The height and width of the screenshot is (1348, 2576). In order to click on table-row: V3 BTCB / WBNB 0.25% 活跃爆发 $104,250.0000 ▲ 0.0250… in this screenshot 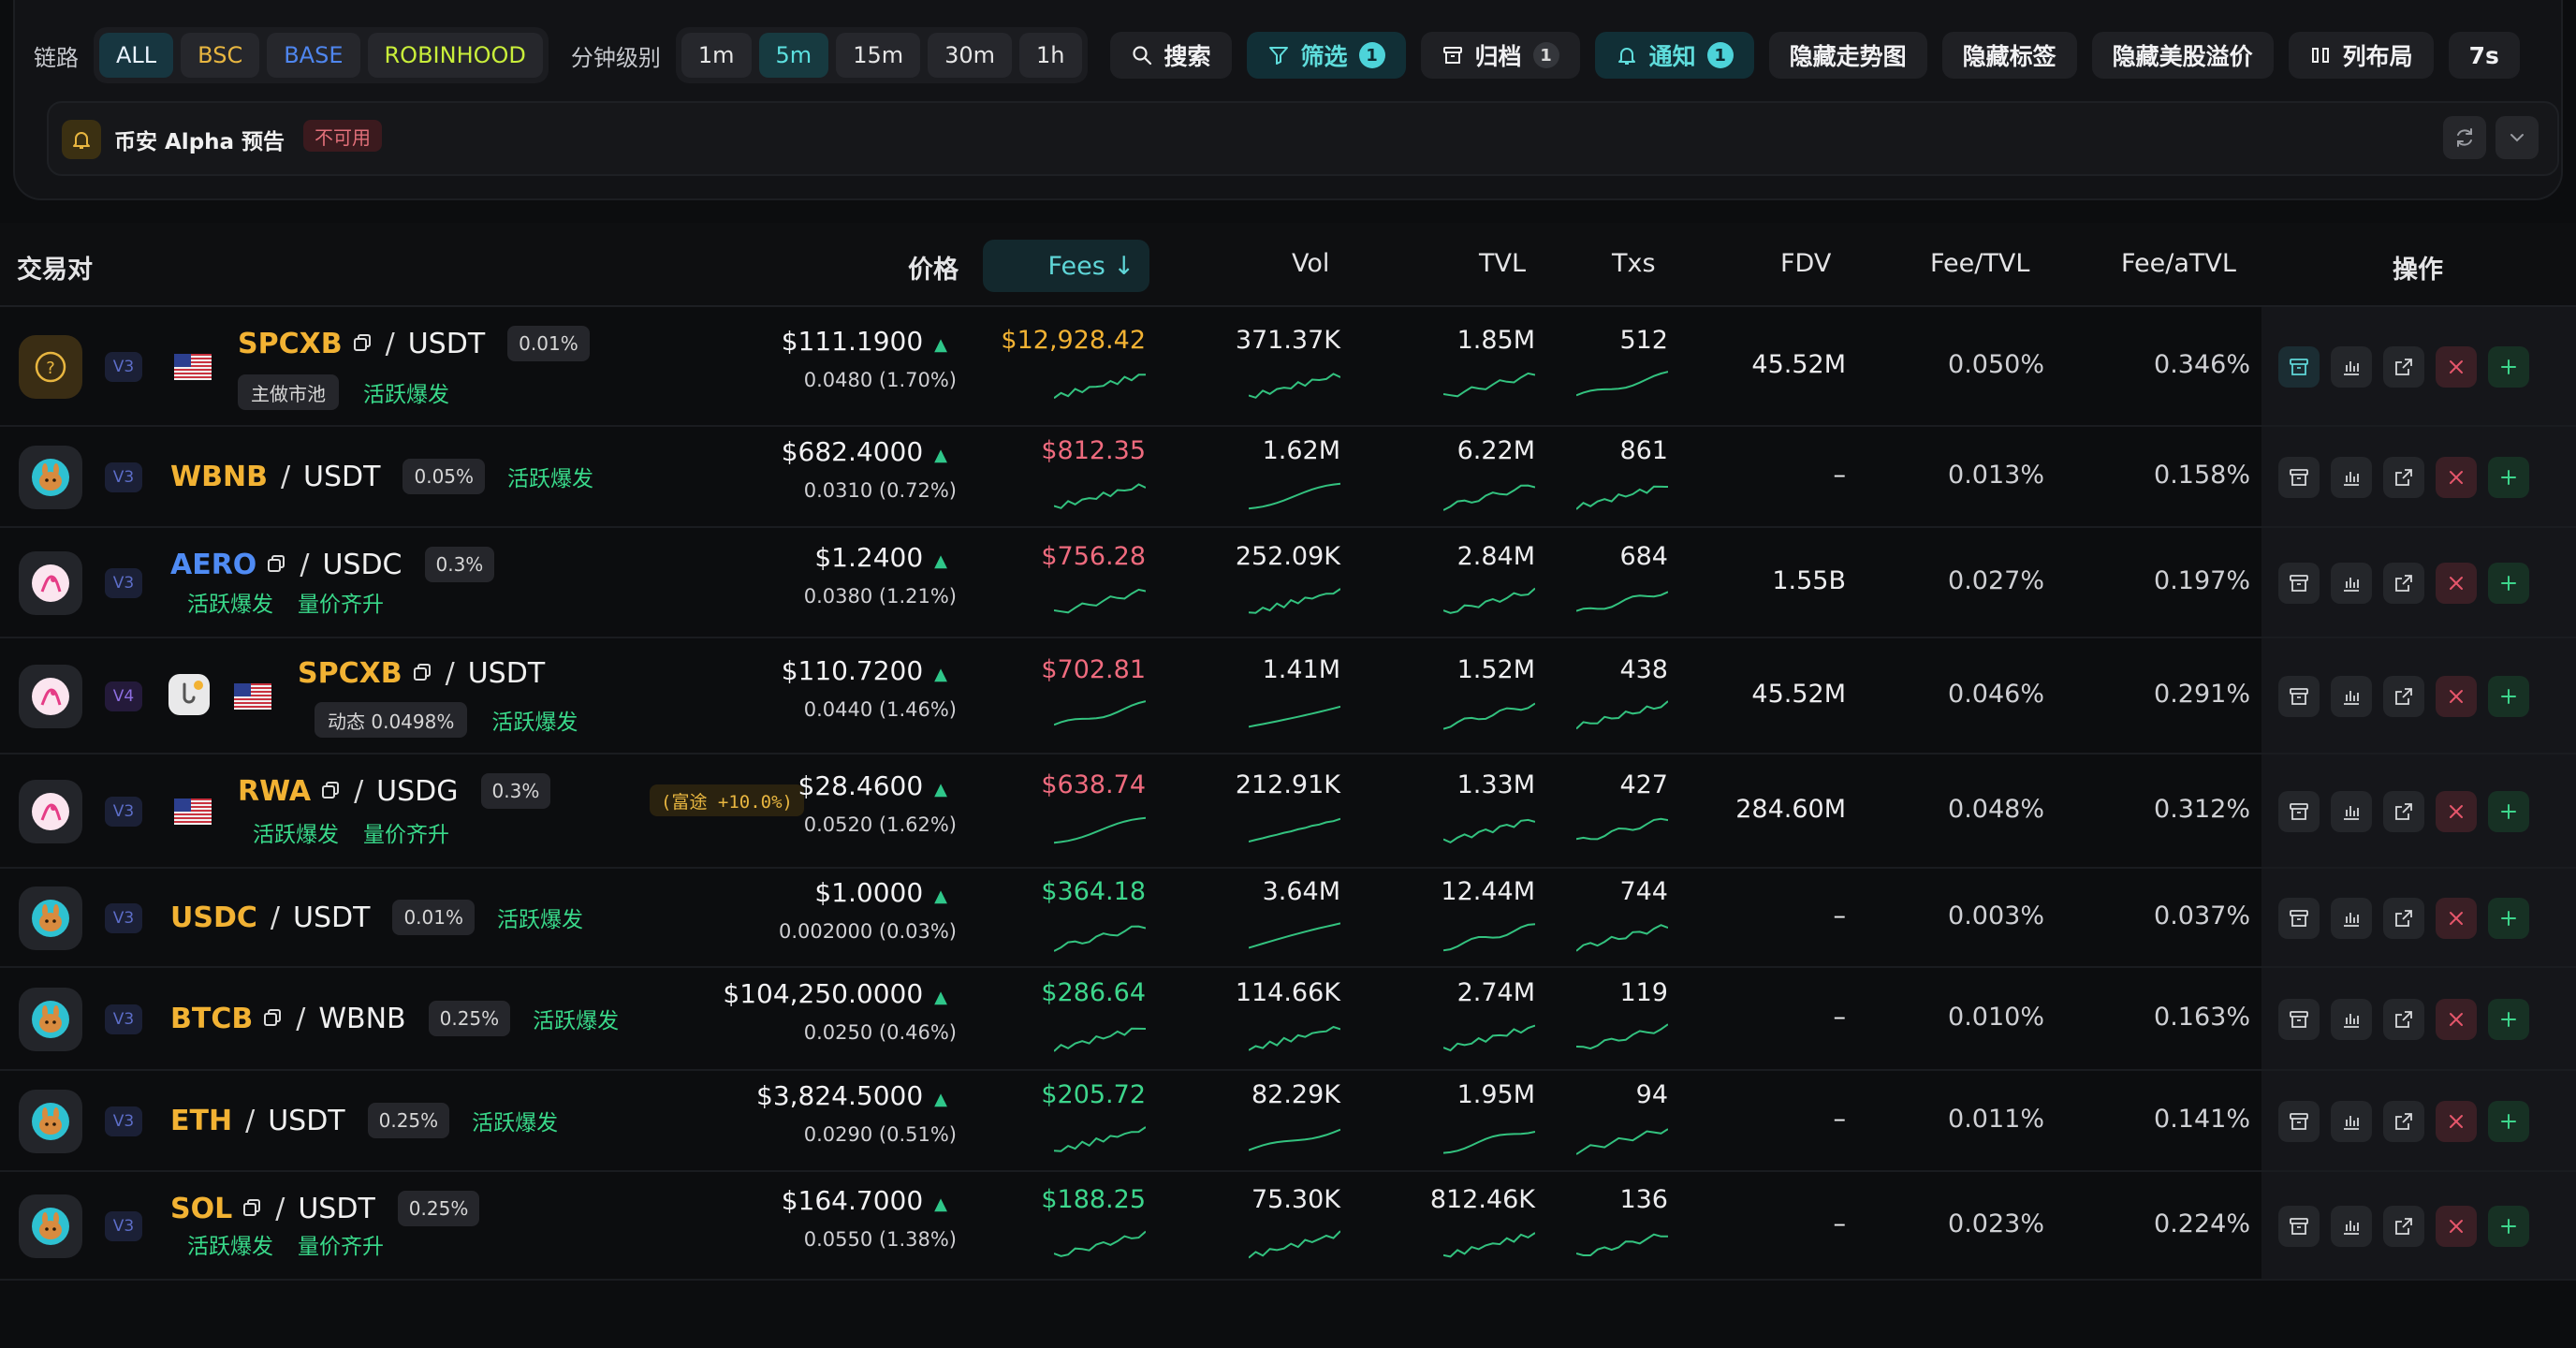, I will do `click(1288, 1019)`.